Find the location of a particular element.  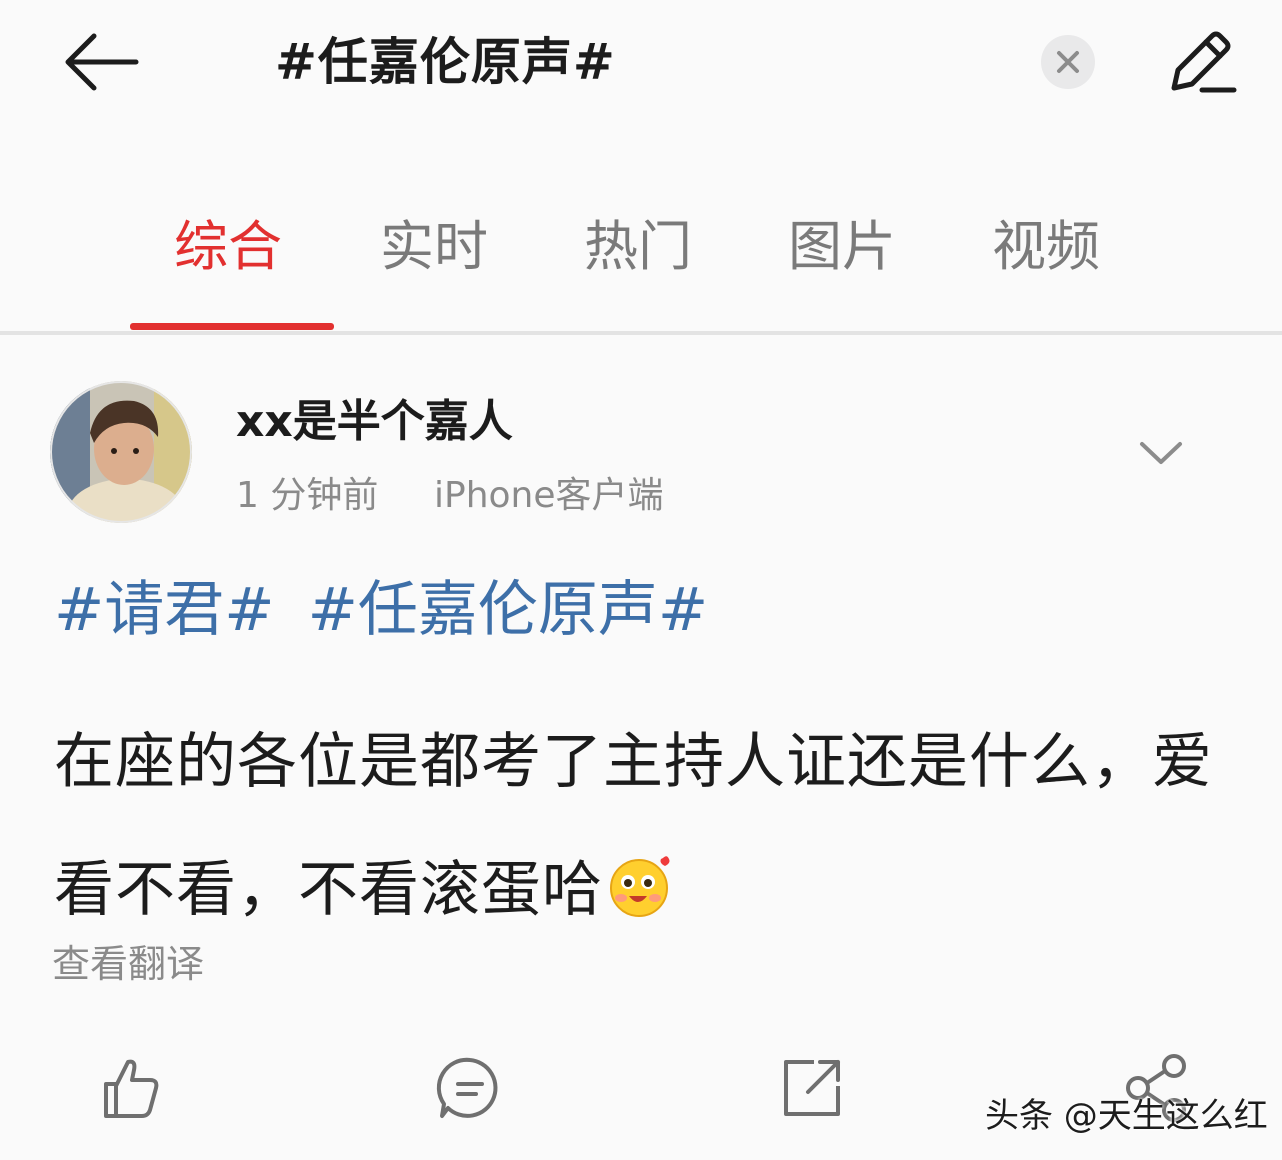

back-button is located at coordinates (100, 62).